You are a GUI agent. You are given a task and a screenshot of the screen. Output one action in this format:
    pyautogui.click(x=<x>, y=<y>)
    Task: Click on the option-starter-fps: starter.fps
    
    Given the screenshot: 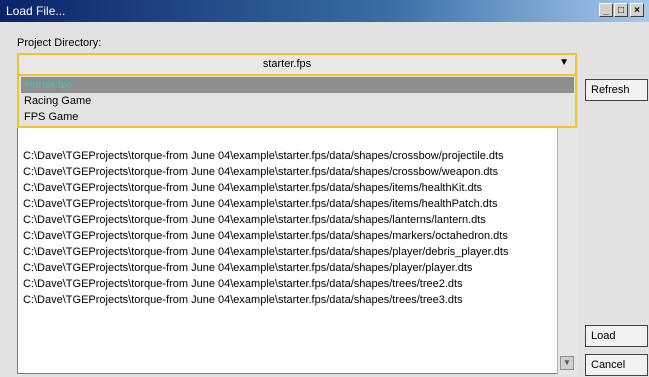 What is the action you would take?
    pyautogui.click(x=297, y=85)
    